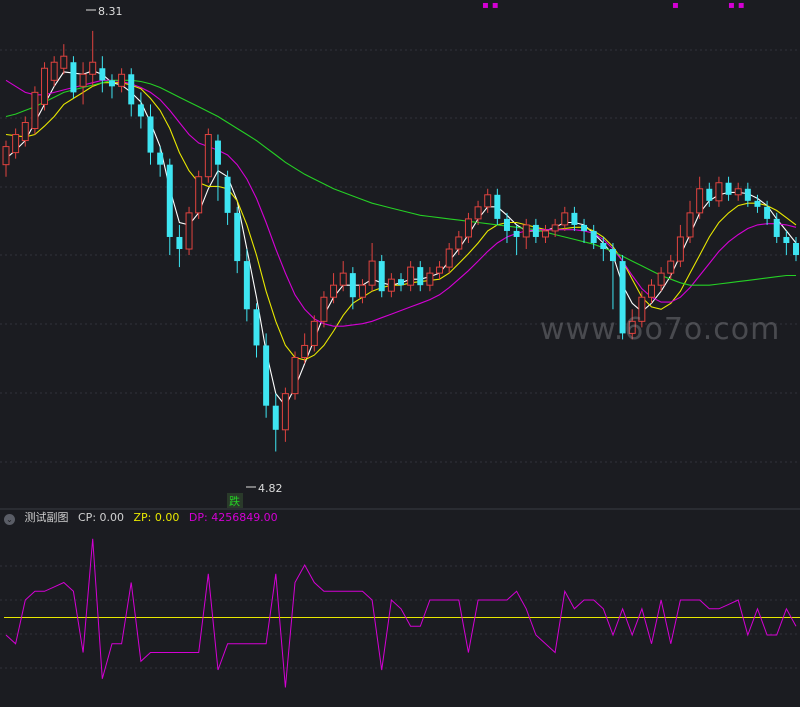  What do you see at coordinates (677, 5) in the screenshot?
I see `marker-dots-top-right: ▪` at bounding box center [677, 5].